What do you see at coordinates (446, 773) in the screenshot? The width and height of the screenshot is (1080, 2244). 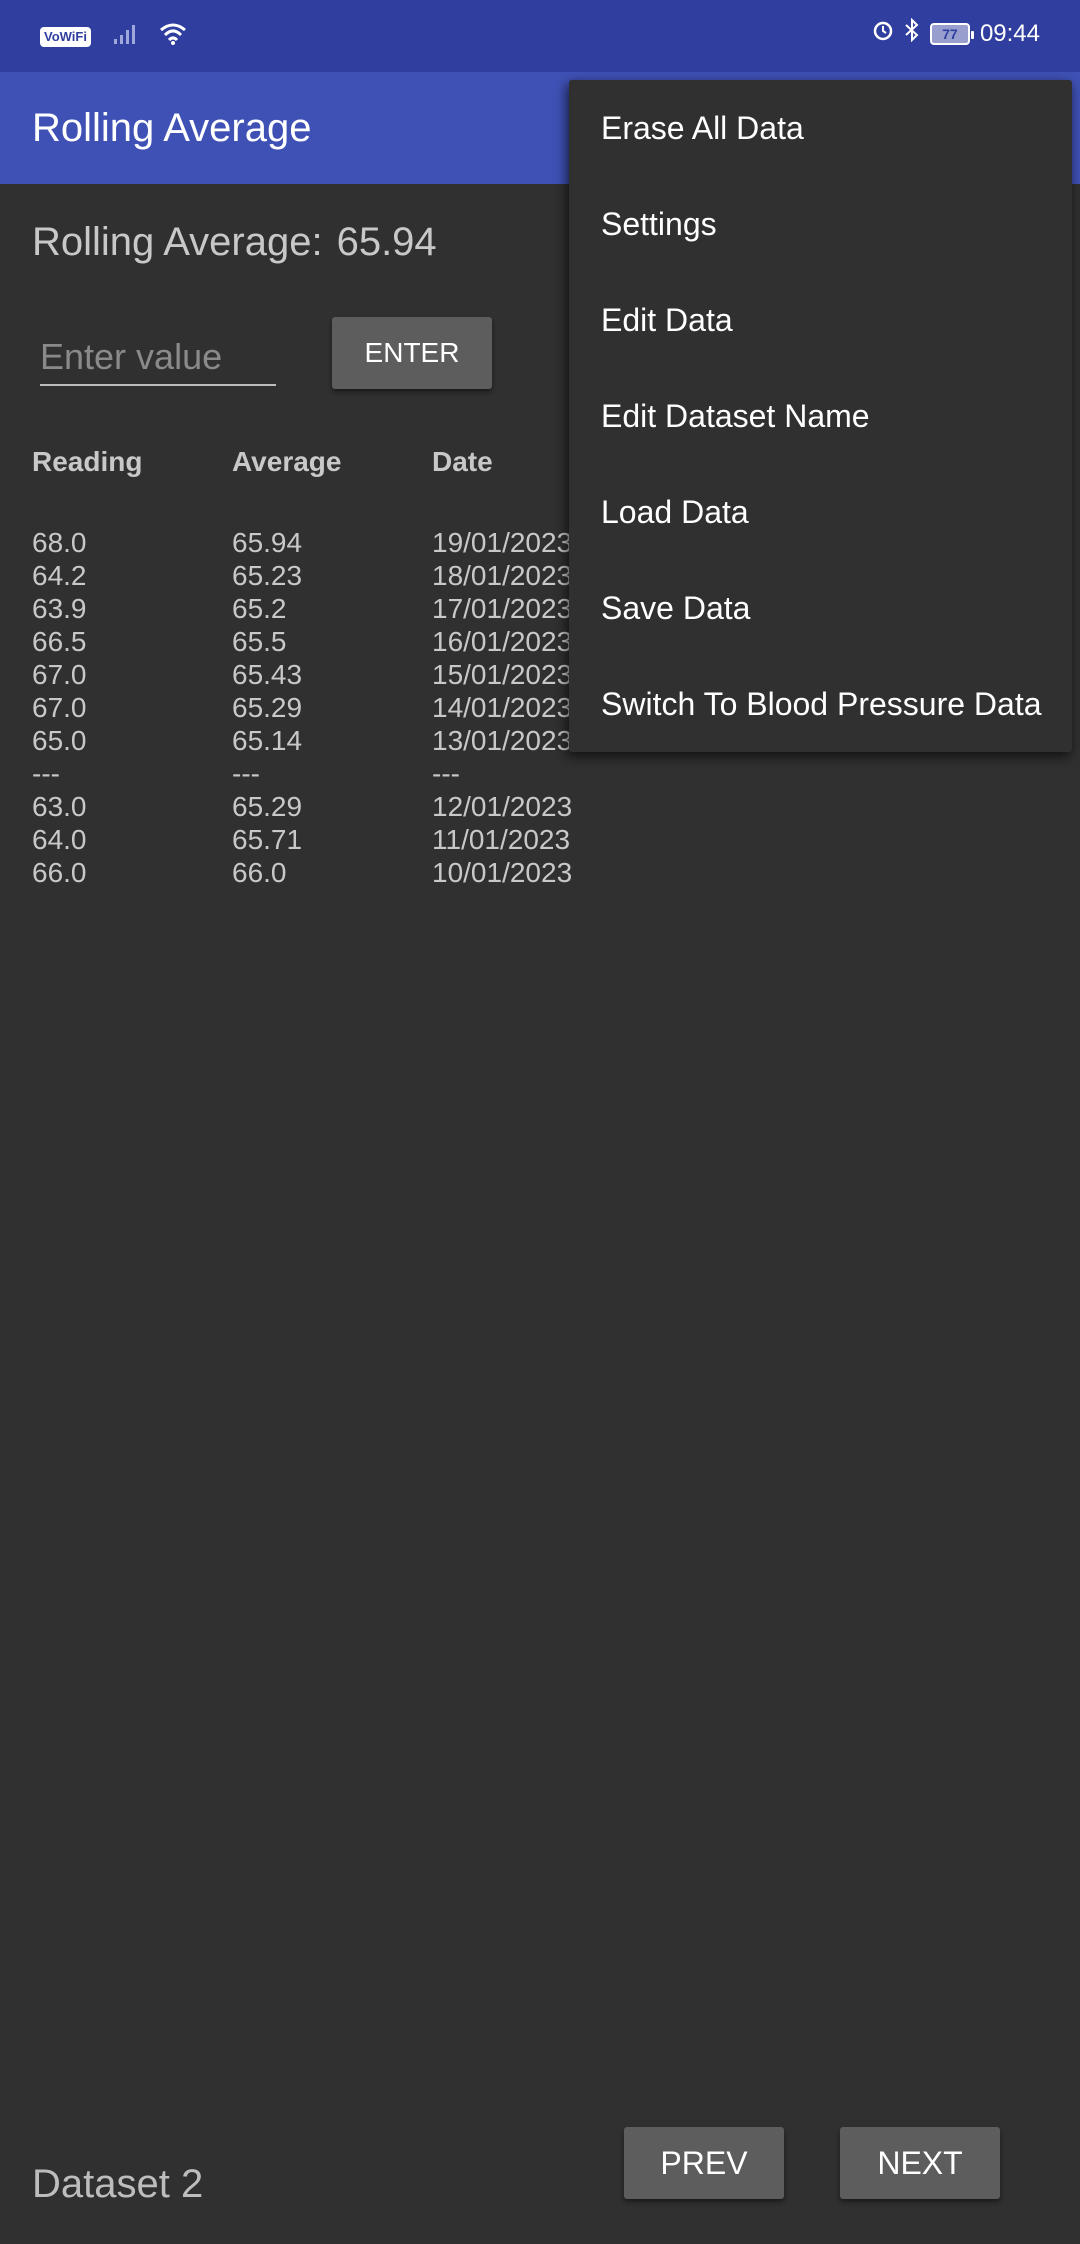 I see `cell-date: ---` at bounding box center [446, 773].